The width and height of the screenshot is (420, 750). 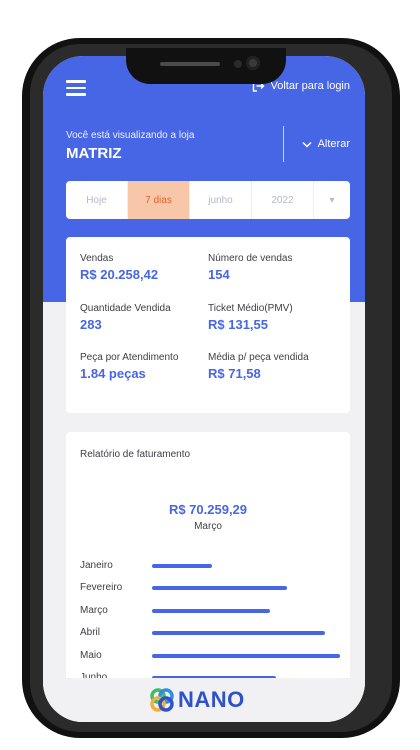 I want to click on phone-notch, so click(x=206, y=66).